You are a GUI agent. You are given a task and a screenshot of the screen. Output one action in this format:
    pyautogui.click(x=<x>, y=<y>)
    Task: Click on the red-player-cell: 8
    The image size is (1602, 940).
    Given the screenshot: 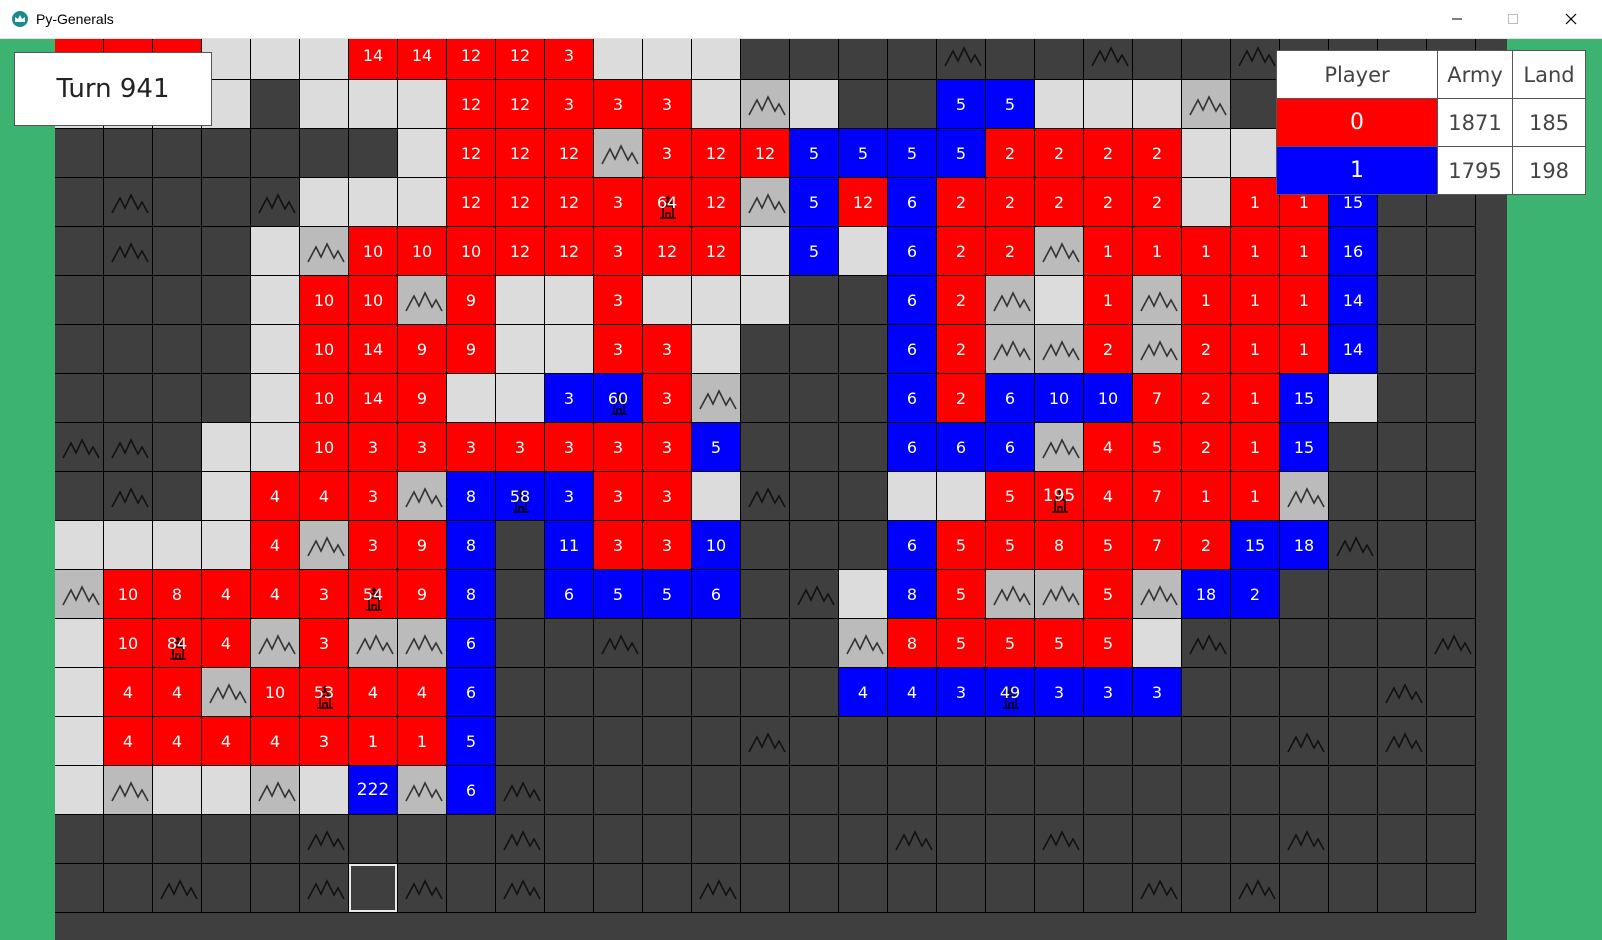 What is the action you would take?
    pyautogui.click(x=1059, y=545)
    